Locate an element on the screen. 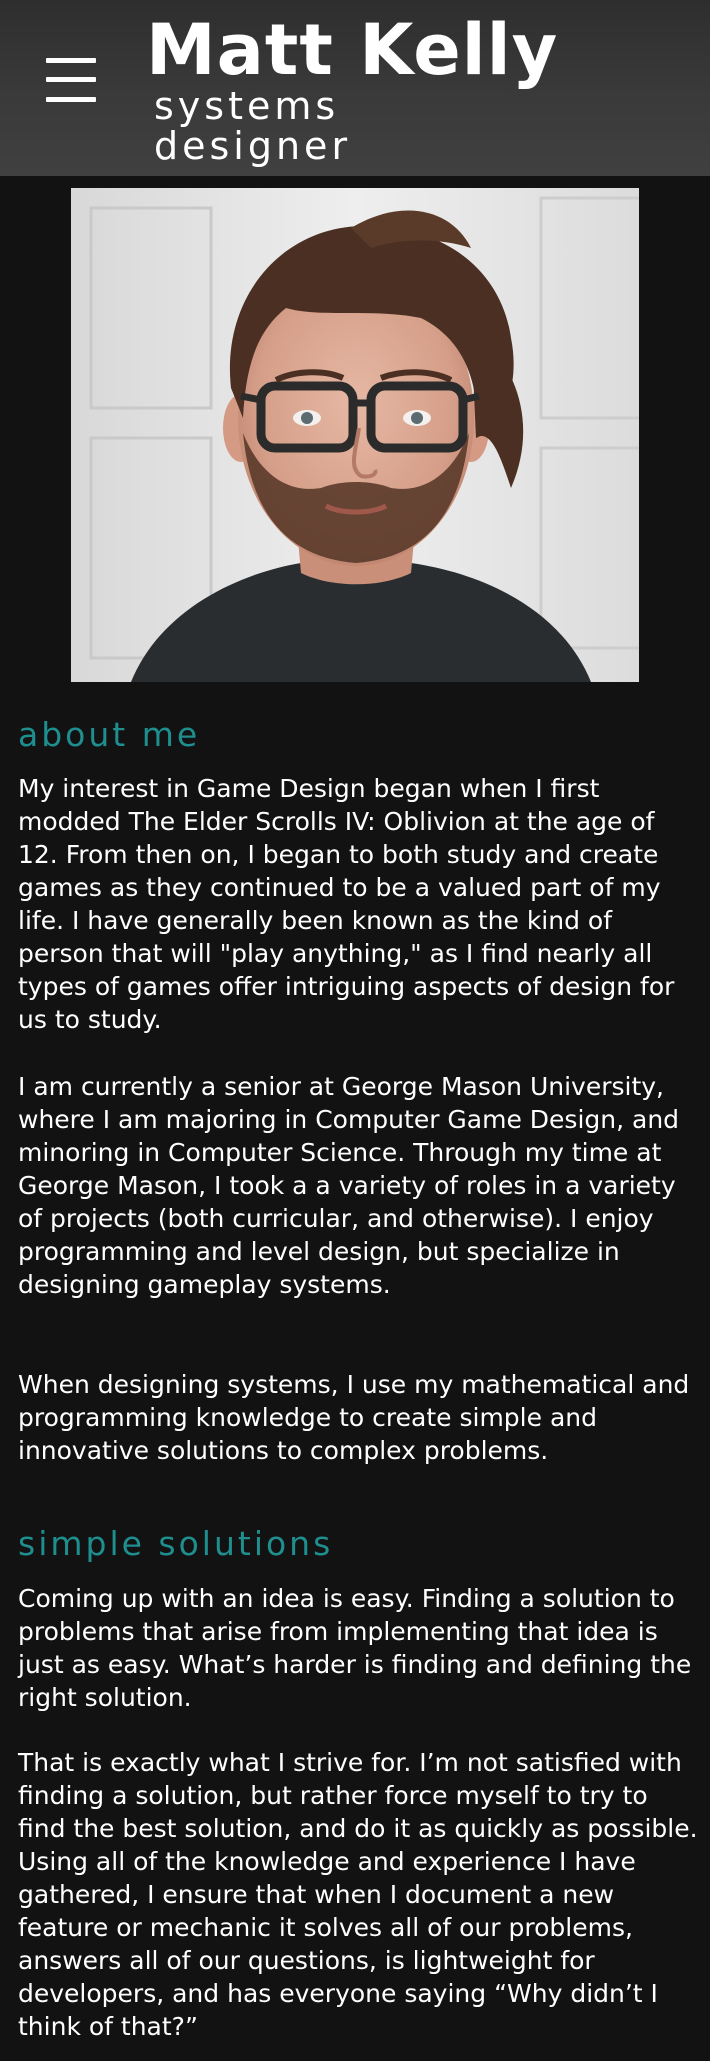 Image resolution: width=710 pixels, height=2061 pixels. site-role: Systems Designer is located at coordinates (304, 126).